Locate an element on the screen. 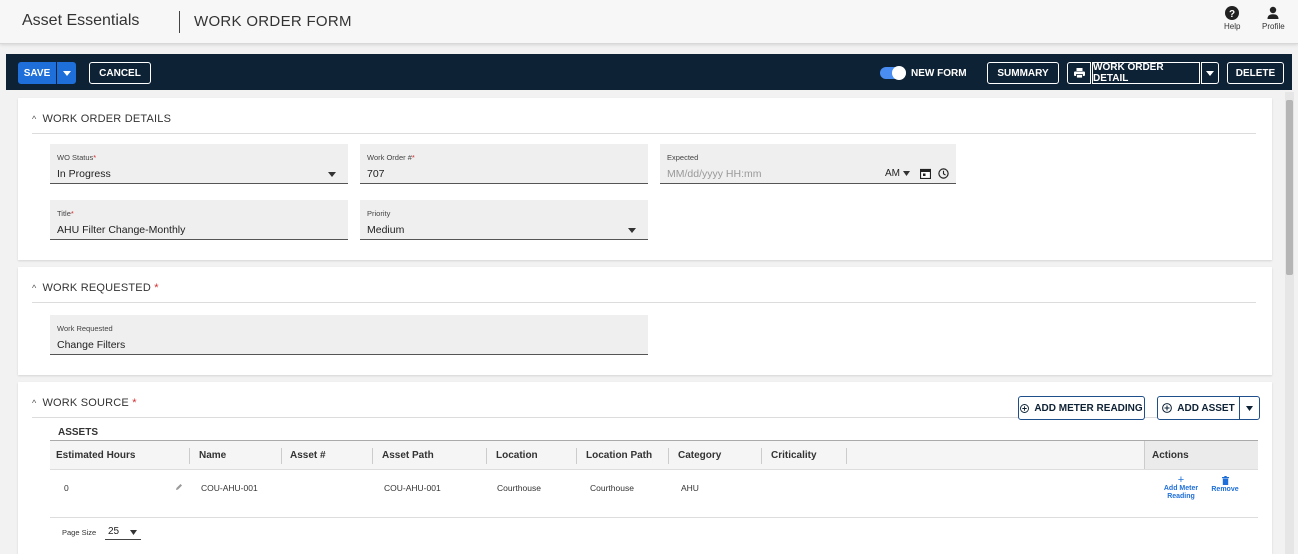 The image size is (1298, 554). work-requested-value: Change Filters is located at coordinates (91, 345).